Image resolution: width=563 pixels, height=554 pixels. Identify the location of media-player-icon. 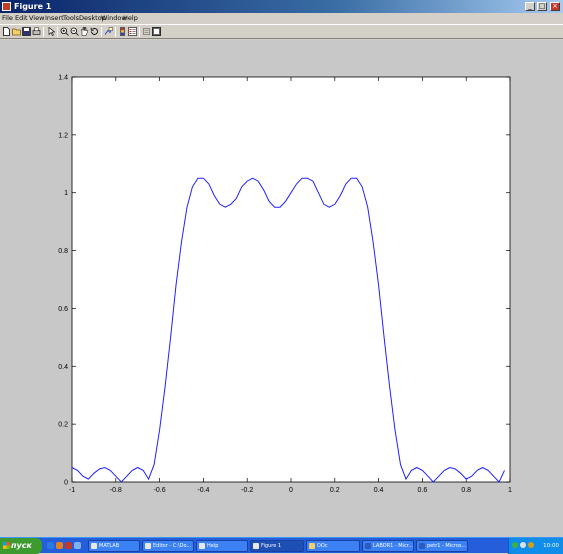
(59, 545).